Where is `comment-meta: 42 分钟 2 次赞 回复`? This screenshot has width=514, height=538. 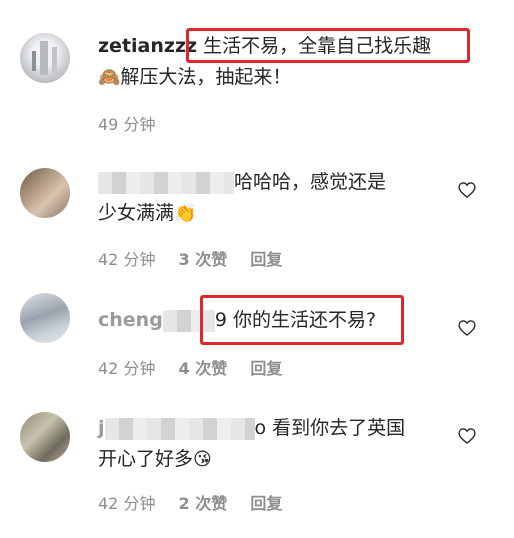 comment-meta: 42 分钟 2 次赞 回复 is located at coordinates (199, 502).